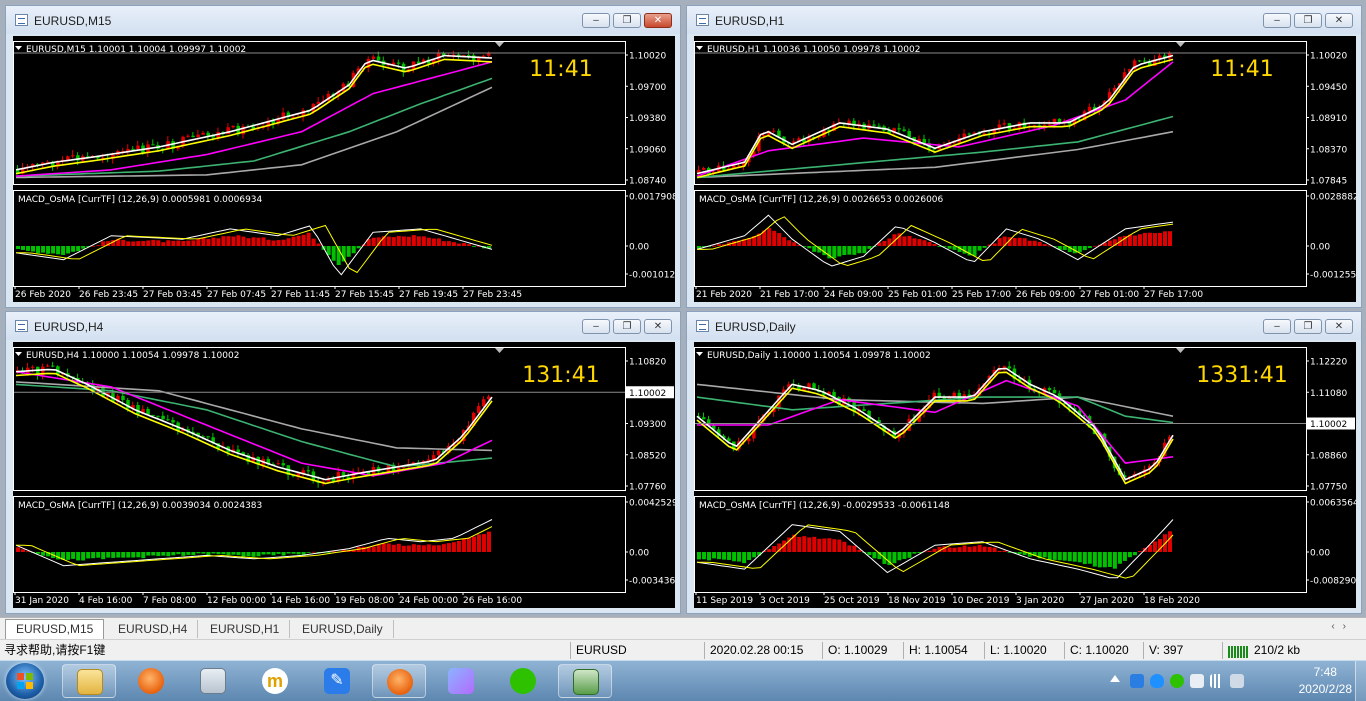 Image resolution: width=1366 pixels, height=701 pixels. Describe the element at coordinates (1328, 119) in the screenshot. I see `price-axis-label: 1.08910` at that location.